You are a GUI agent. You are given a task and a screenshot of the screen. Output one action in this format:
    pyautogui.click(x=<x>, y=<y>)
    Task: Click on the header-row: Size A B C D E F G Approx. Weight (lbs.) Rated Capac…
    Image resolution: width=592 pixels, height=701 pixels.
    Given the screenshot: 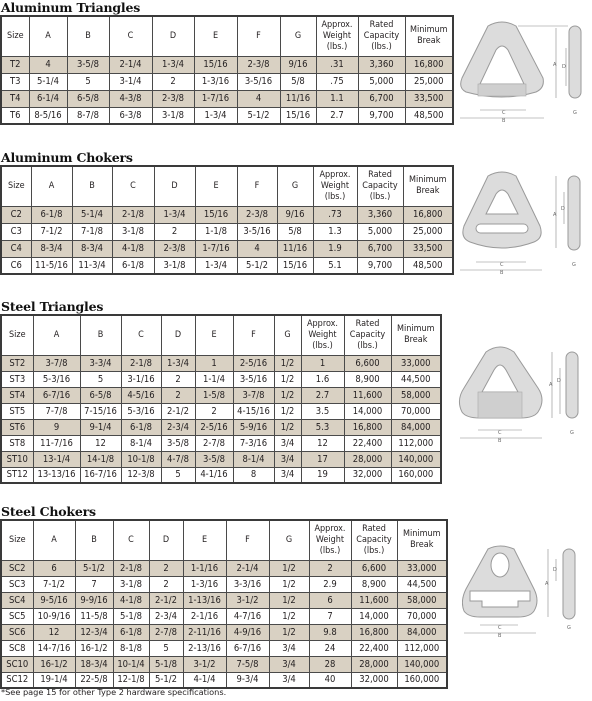 What is the action you would take?
    pyautogui.click(x=227, y=36)
    